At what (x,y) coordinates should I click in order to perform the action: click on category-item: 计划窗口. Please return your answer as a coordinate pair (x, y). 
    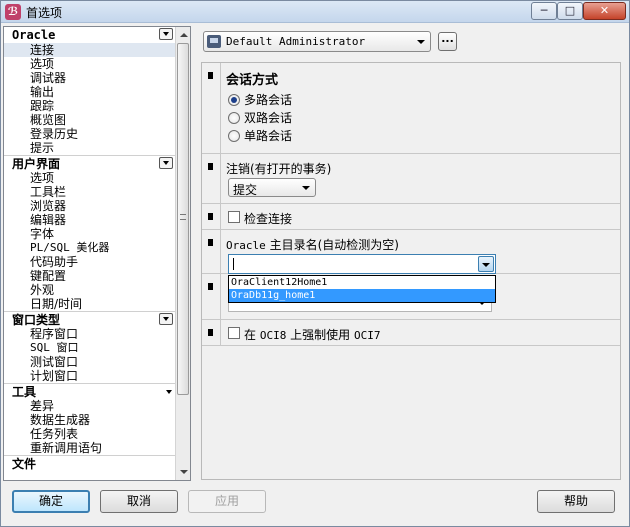
    Looking at the image, I should click on (90, 376).